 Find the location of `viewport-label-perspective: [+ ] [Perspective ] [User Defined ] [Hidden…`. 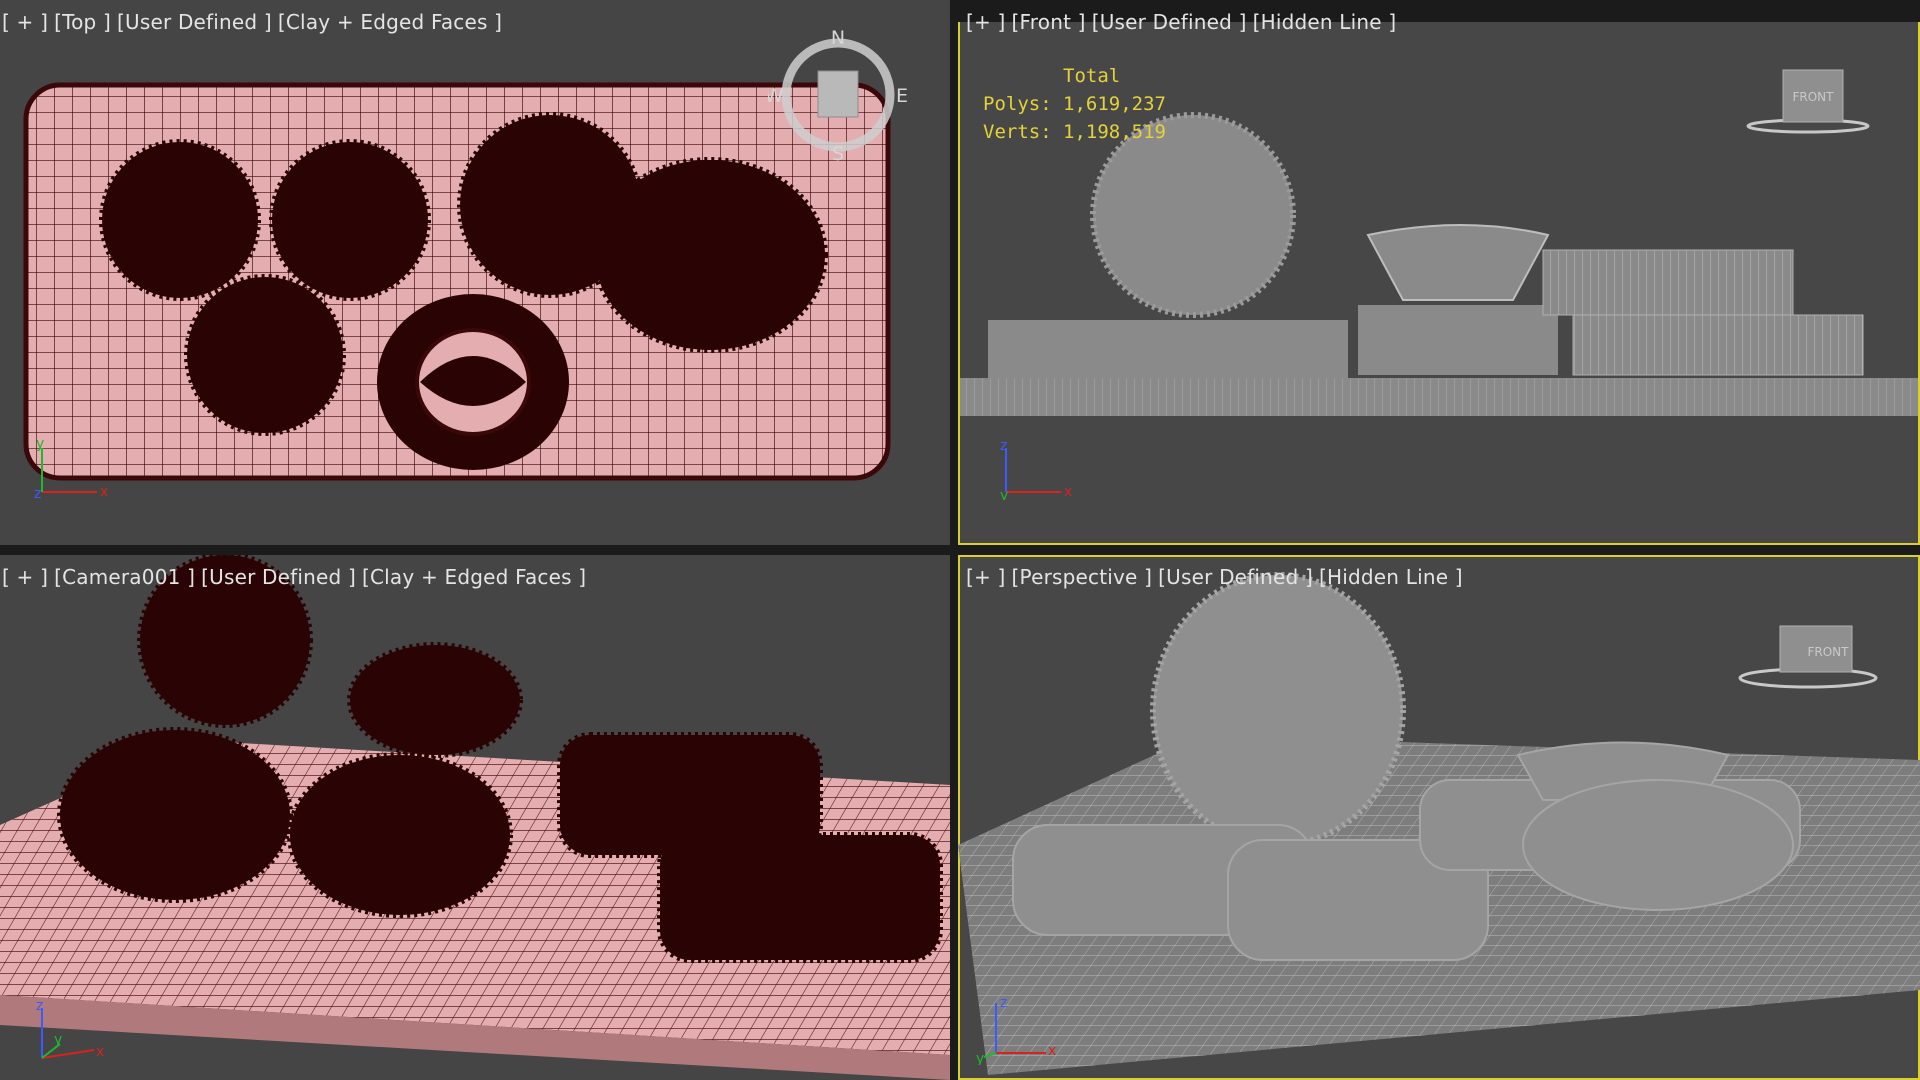

viewport-label-perspective: [+ ] [Perspective ] [User Defined ] [Hidden… is located at coordinates (1217, 577).